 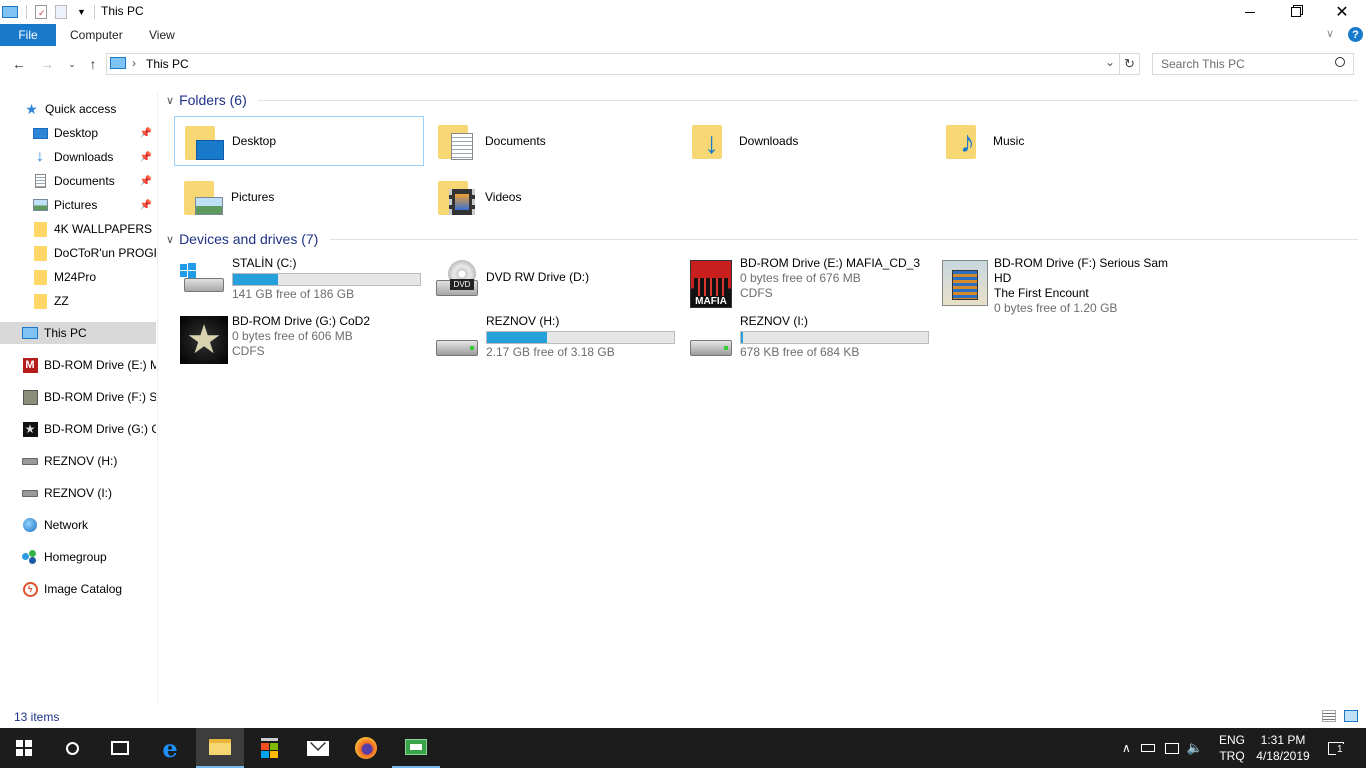 What do you see at coordinates (1351, 716) in the screenshot?
I see `large-icons-view-icon` at bounding box center [1351, 716].